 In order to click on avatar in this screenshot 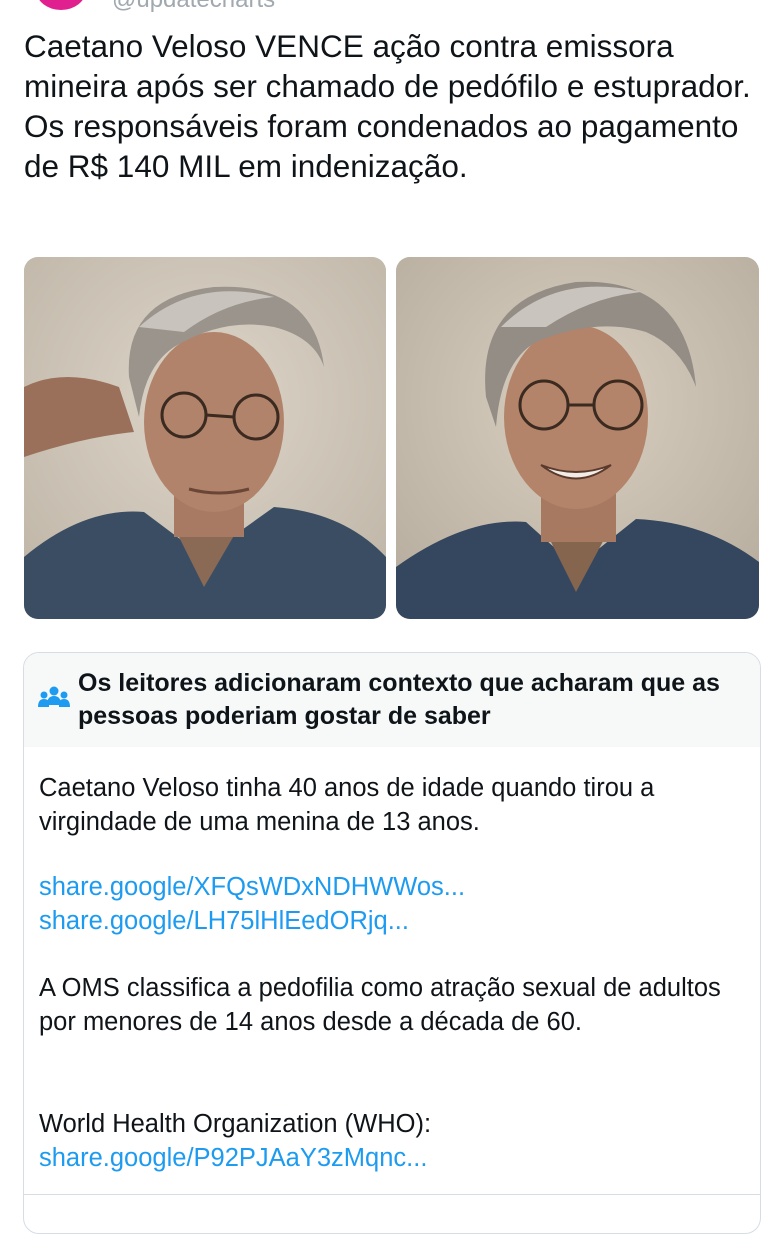, I will do `click(61, 5)`.